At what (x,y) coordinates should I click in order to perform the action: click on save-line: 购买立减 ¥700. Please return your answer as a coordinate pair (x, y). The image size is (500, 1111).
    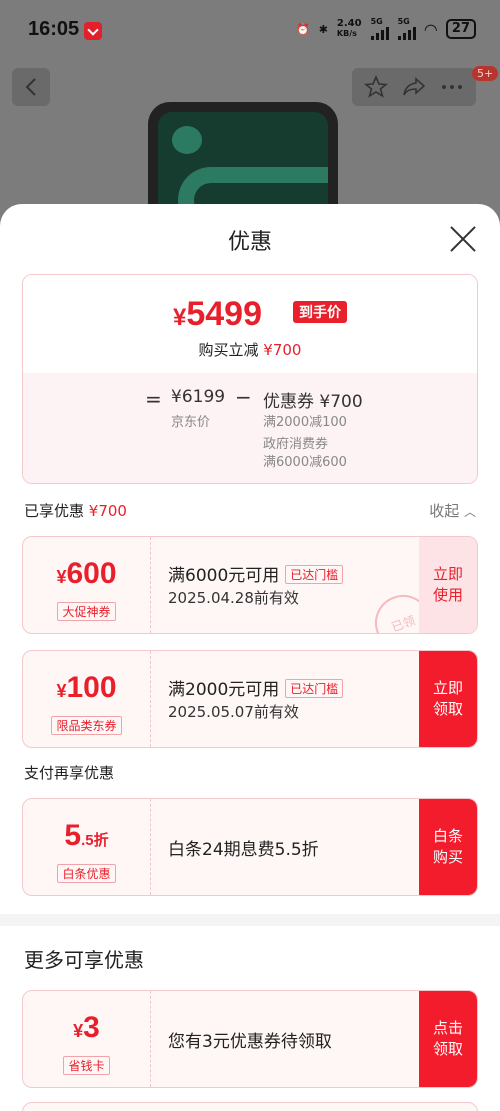
    Looking at the image, I should click on (250, 349).